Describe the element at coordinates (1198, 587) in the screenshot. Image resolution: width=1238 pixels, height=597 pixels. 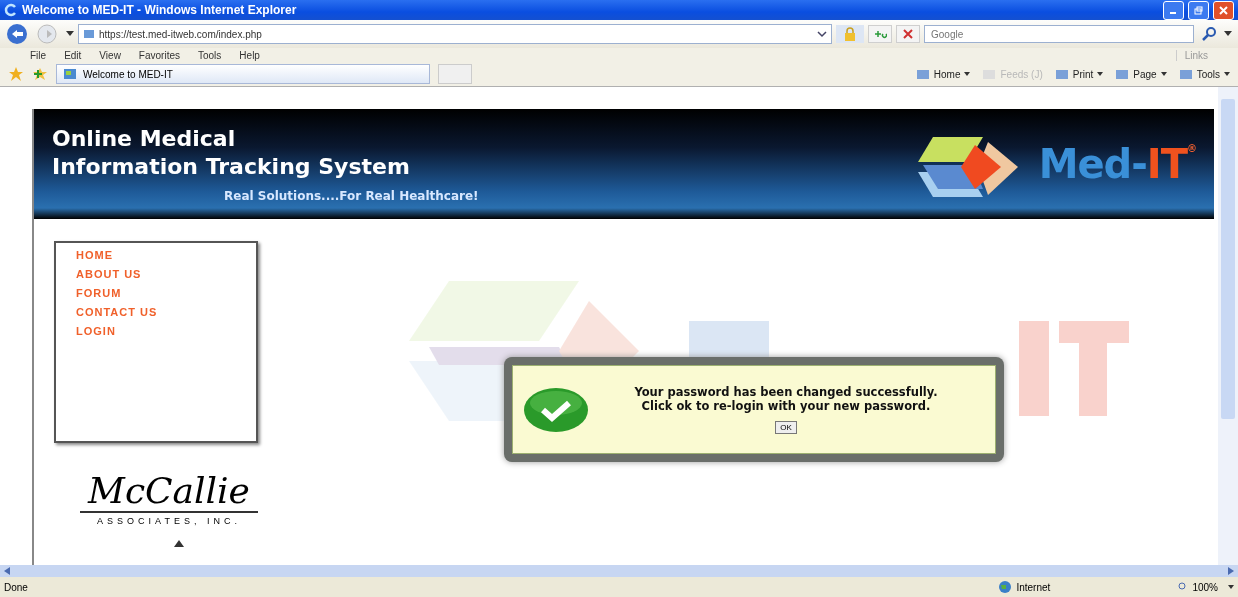
I see `zoom-button: 100%` at that location.